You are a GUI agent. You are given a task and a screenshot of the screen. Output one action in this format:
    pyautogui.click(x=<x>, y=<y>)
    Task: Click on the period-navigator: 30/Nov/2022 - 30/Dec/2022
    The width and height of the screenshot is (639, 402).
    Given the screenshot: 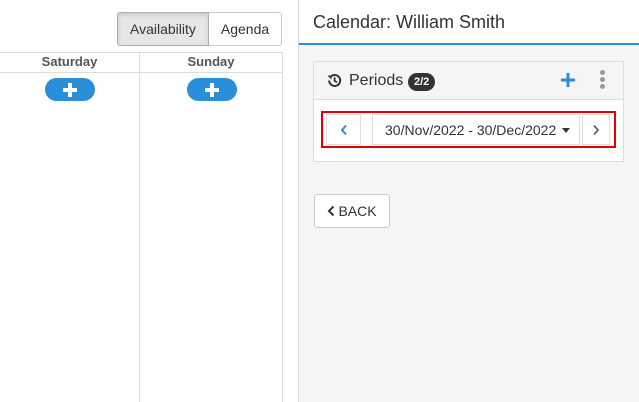 What is the action you would take?
    pyautogui.click(x=468, y=129)
    